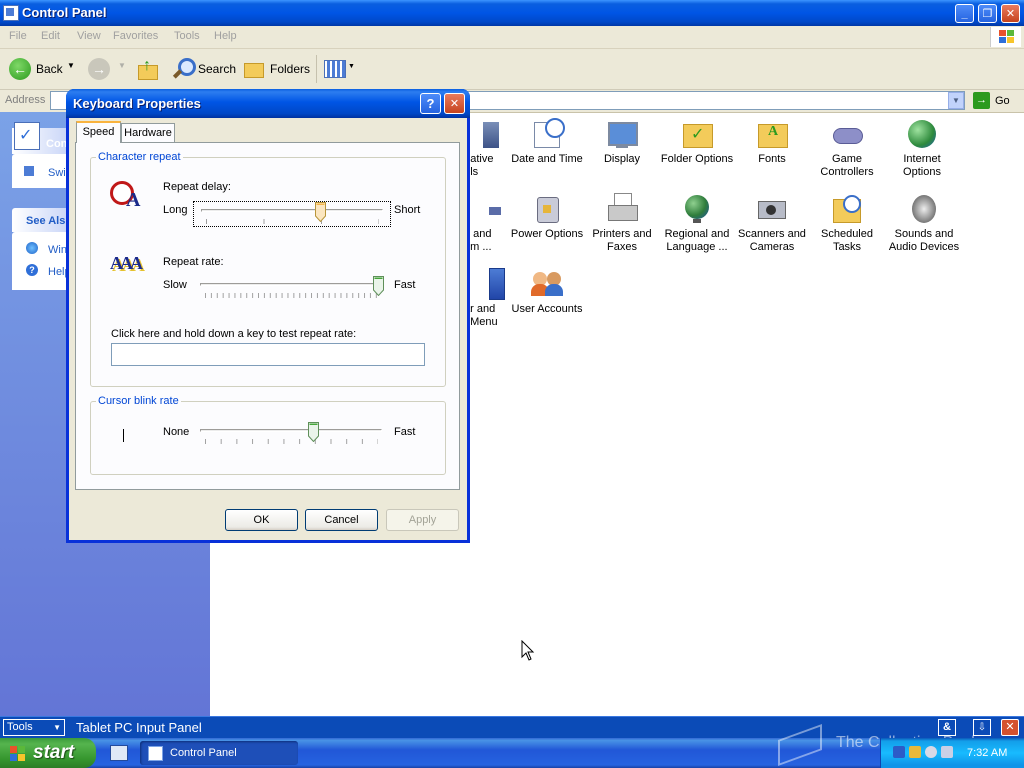  I want to click on scheduled-tasks-item: Scheduled Tasks, so click(847, 223).